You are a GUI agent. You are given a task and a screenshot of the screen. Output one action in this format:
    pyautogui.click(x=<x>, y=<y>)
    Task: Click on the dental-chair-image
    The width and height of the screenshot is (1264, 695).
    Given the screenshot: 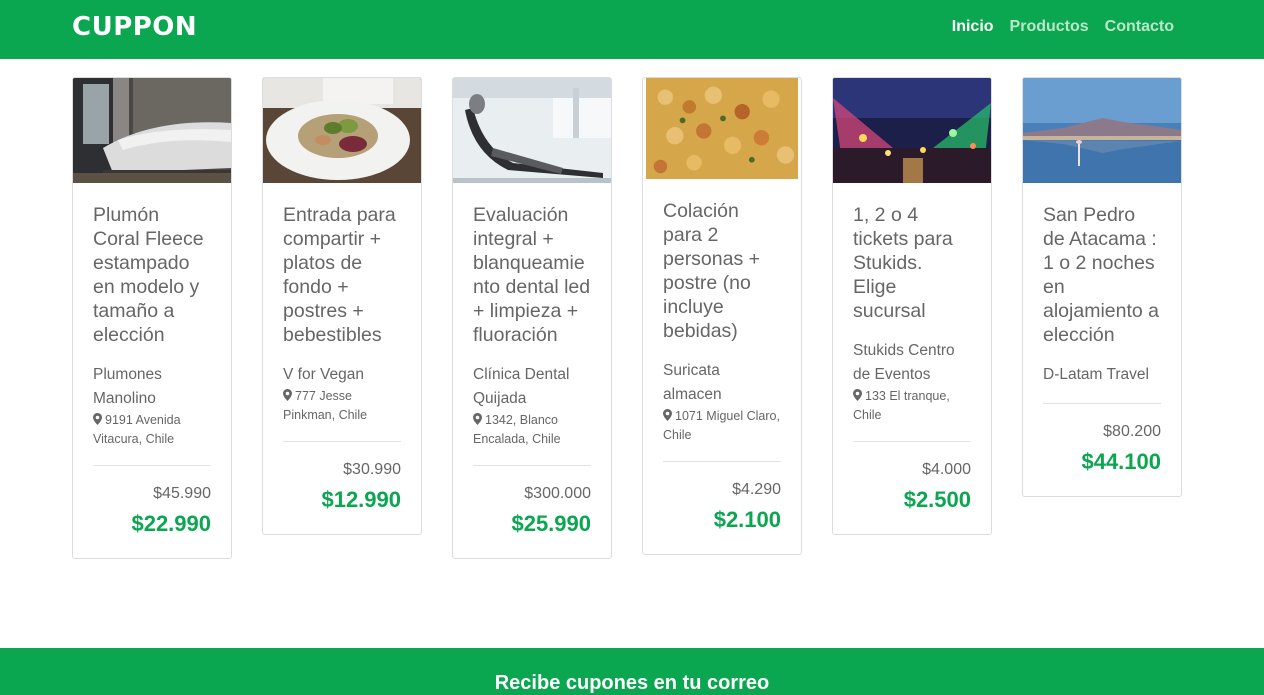 What is the action you would take?
    pyautogui.click(x=532, y=130)
    